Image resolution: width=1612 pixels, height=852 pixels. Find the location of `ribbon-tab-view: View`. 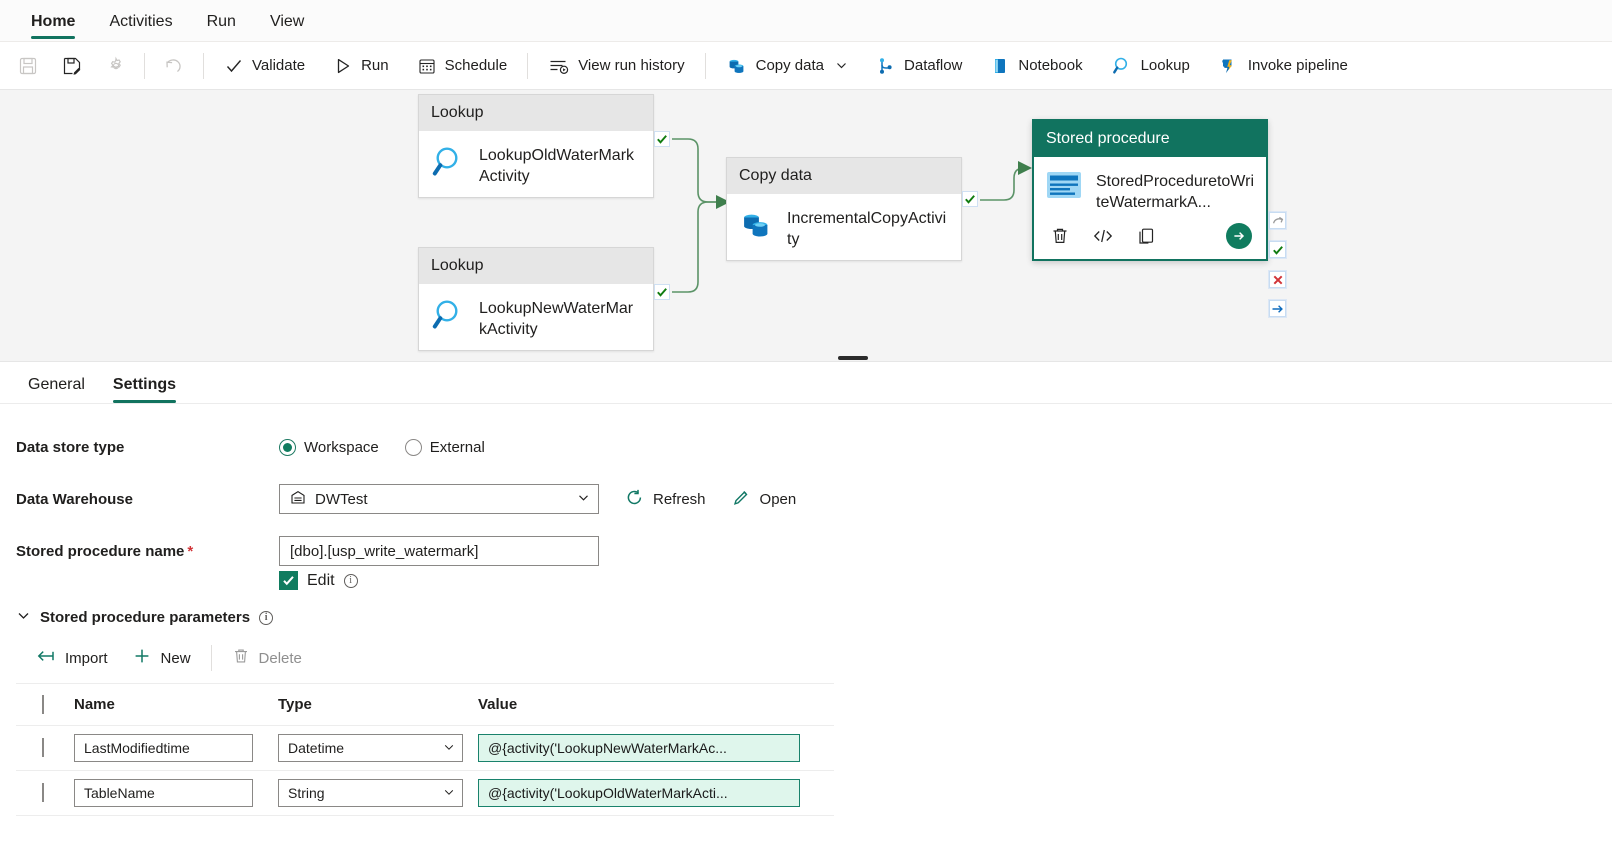

ribbon-tab-view: View is located at coordinates (287, 27).